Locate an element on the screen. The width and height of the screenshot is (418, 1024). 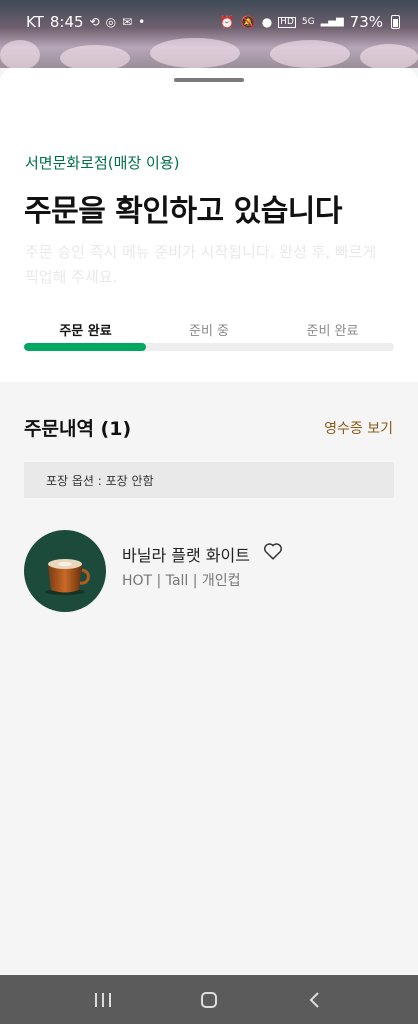
back-icon is located at coordinates (315, 1000).